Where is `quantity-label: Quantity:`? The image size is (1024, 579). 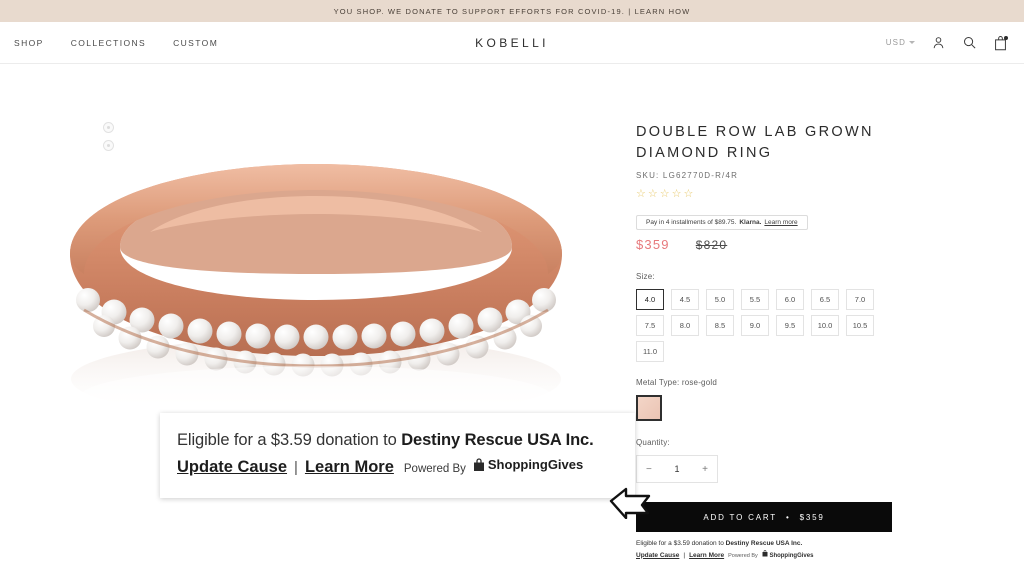
quantity-label: Quantity: is located at coordinates (653, 442).